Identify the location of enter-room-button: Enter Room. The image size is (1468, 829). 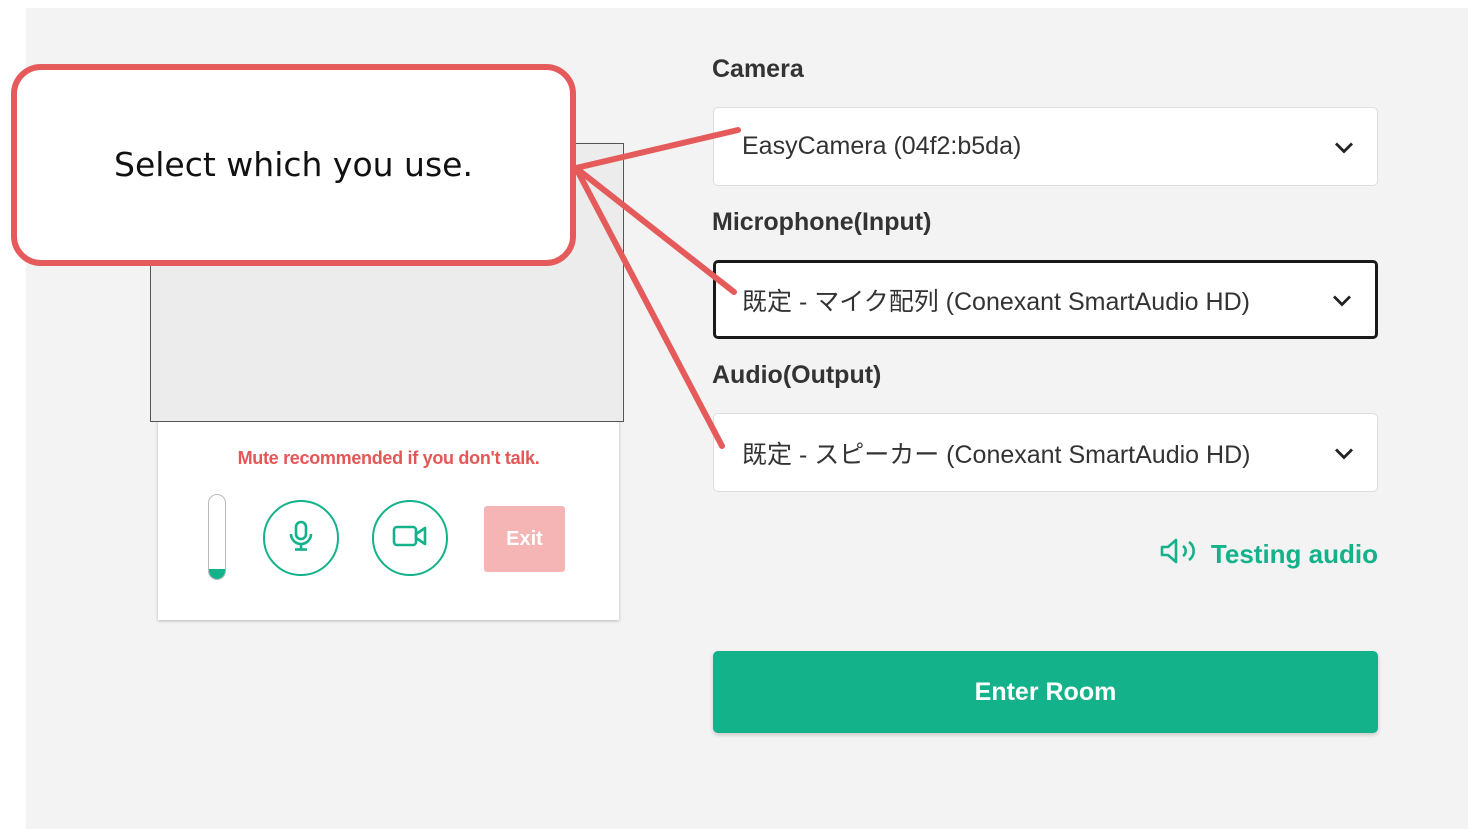
(1045, 692).